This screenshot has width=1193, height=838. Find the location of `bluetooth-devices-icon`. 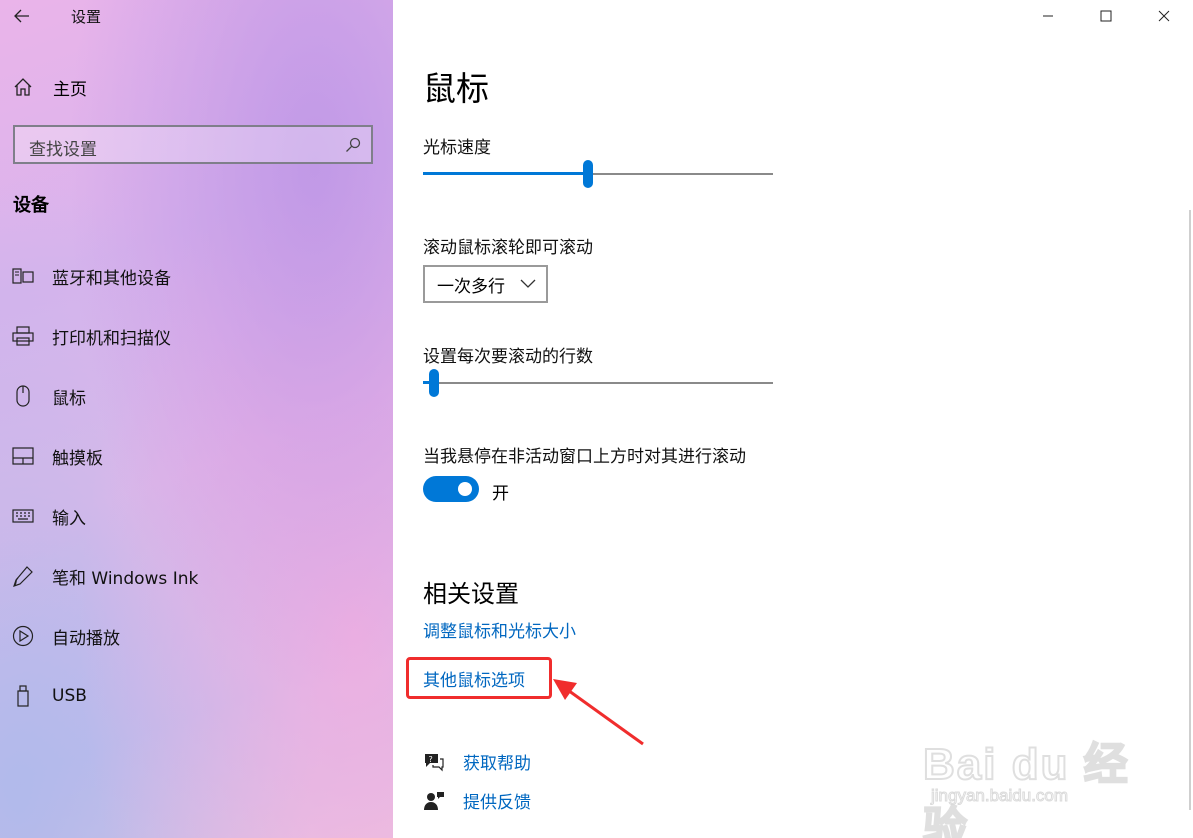

bluetooth-devices-icon is located at coordinates (23, 276).